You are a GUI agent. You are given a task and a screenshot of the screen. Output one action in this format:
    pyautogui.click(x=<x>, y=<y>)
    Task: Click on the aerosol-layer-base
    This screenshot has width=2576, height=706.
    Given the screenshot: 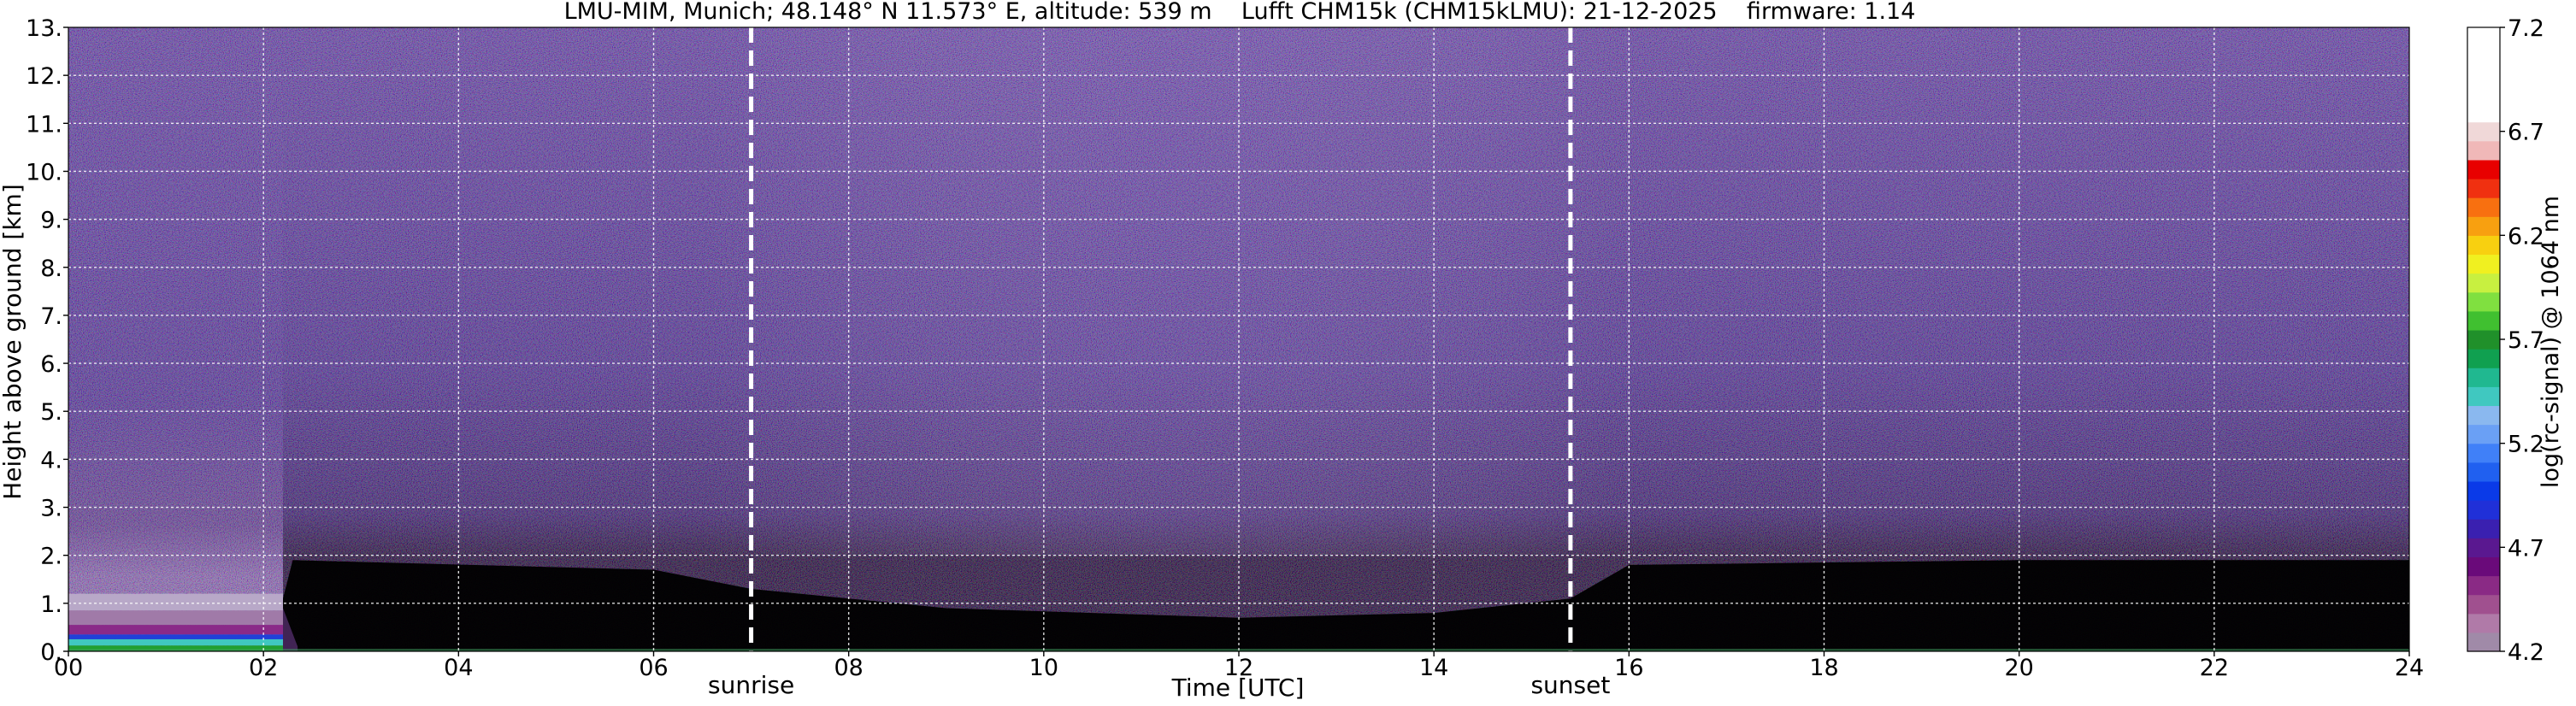 What is the action you would take?
    pyautogui.click(x=175, y=636)
    